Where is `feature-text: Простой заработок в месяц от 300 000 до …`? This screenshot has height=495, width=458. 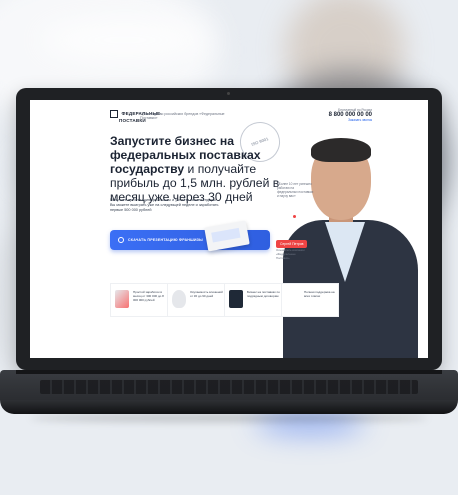 feature-text: Простой заработок в месяц от 300 000 до … is located at coordinates (148, 296).